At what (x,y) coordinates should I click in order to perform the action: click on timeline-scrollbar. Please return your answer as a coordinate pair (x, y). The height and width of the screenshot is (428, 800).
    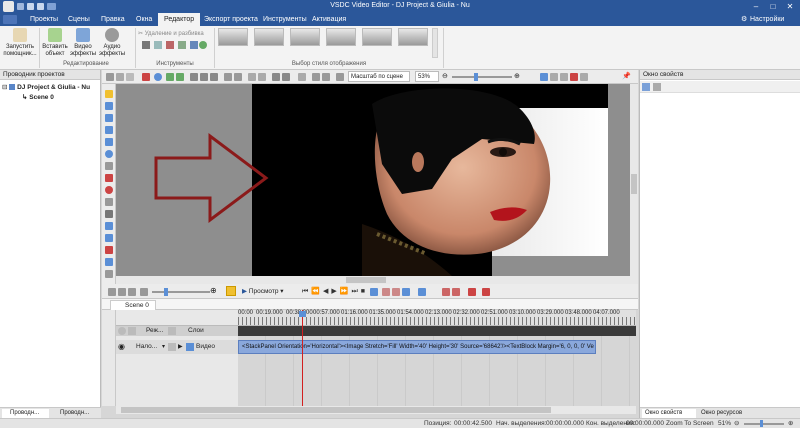
    Looking at the image, I should click on (376, 410).